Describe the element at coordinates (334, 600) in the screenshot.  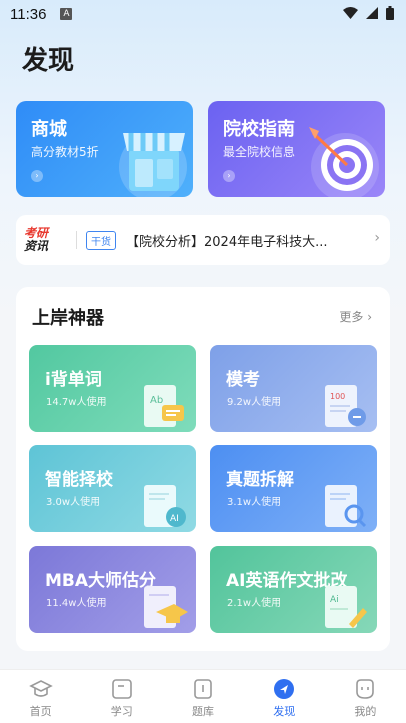
I see `svg-text: Ai` at that location.